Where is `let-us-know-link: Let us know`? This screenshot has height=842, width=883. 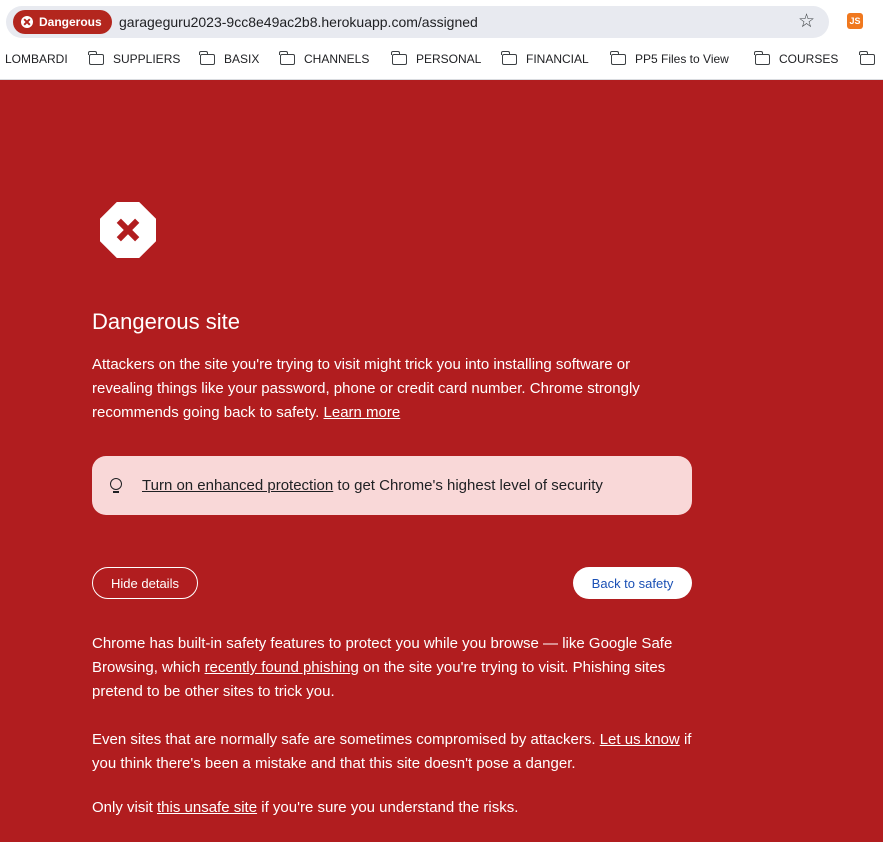
let-us-know-link: Let us know is located at coordinates (640, 739).